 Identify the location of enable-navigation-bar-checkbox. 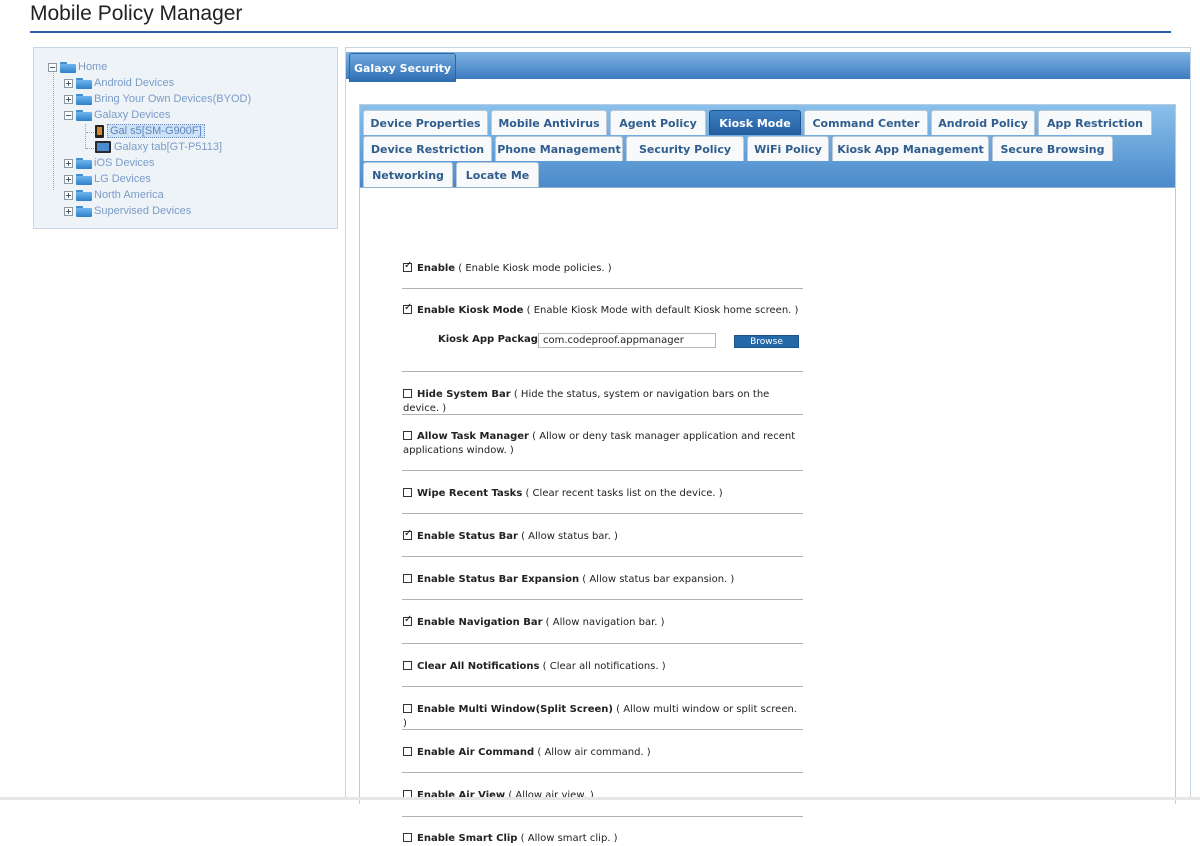
(407, 620).